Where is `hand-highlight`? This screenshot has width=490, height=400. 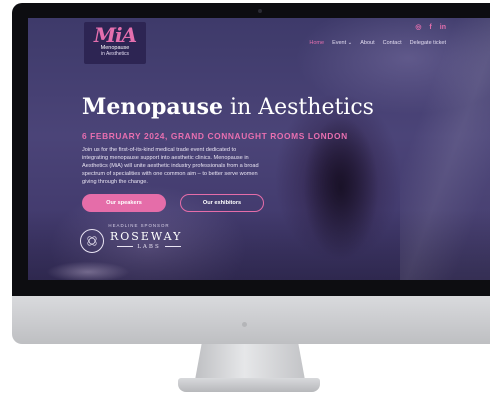 hand-highlight is located at coordinates (83, 269).